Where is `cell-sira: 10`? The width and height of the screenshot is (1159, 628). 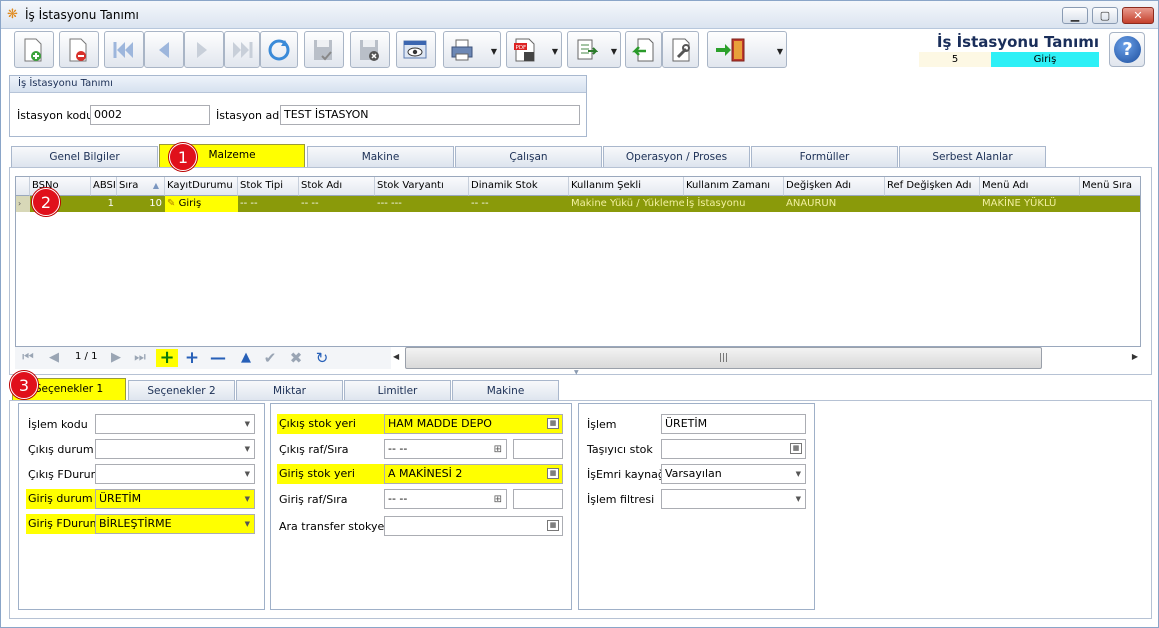
cell-sira: 10 is located at coordinates (155, 203).